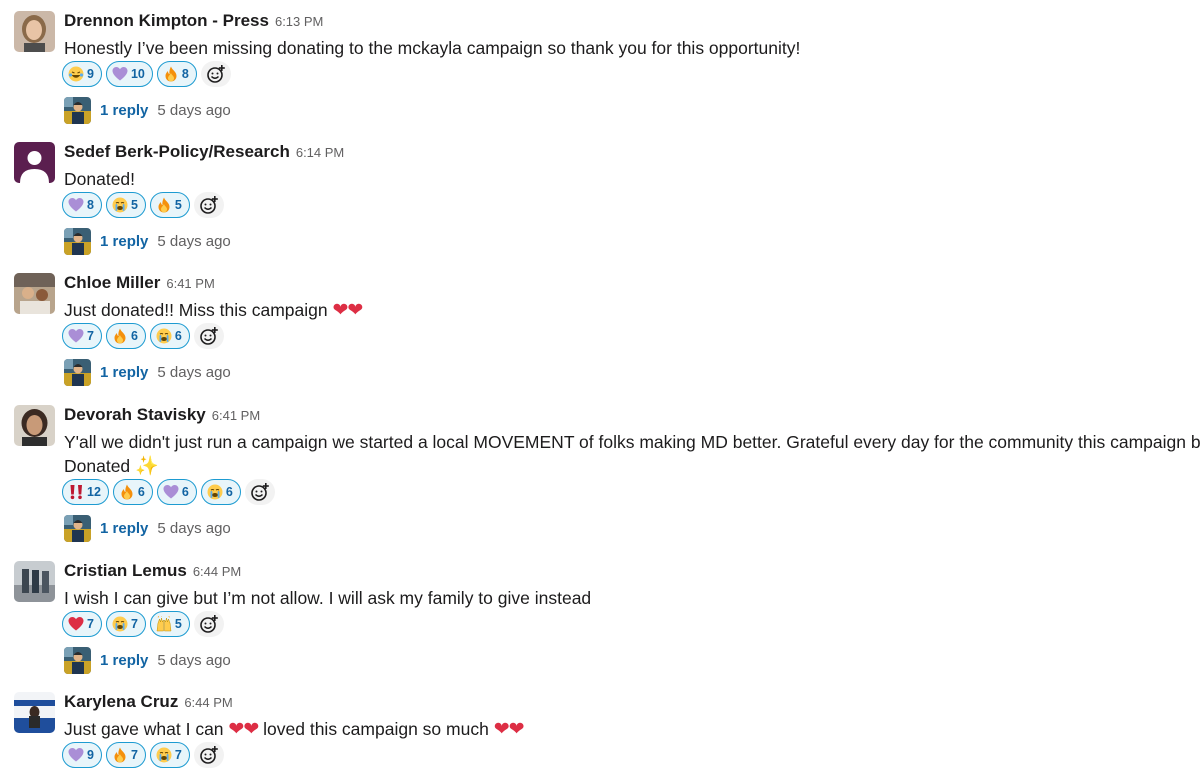 The height and width of the screenshot is (776, 1200). What do you see at coordinates (90, 74) in the screenshot?
I see `reaction-count: 9` at bounding box center [90, 74].